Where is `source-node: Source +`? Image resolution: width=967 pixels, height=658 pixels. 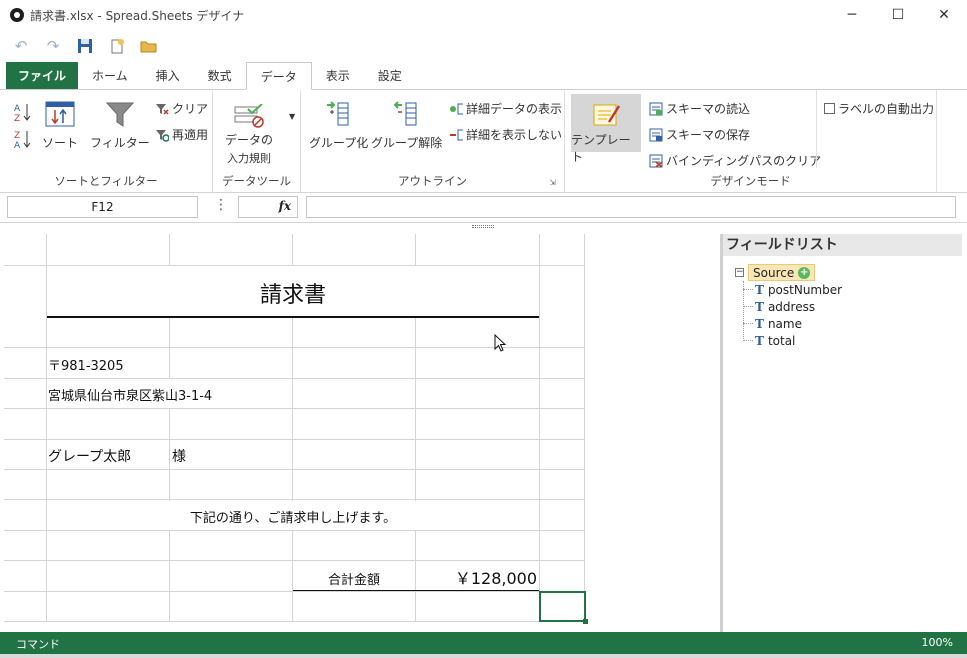 source-node: Source + is located at coordinates (782, 272).